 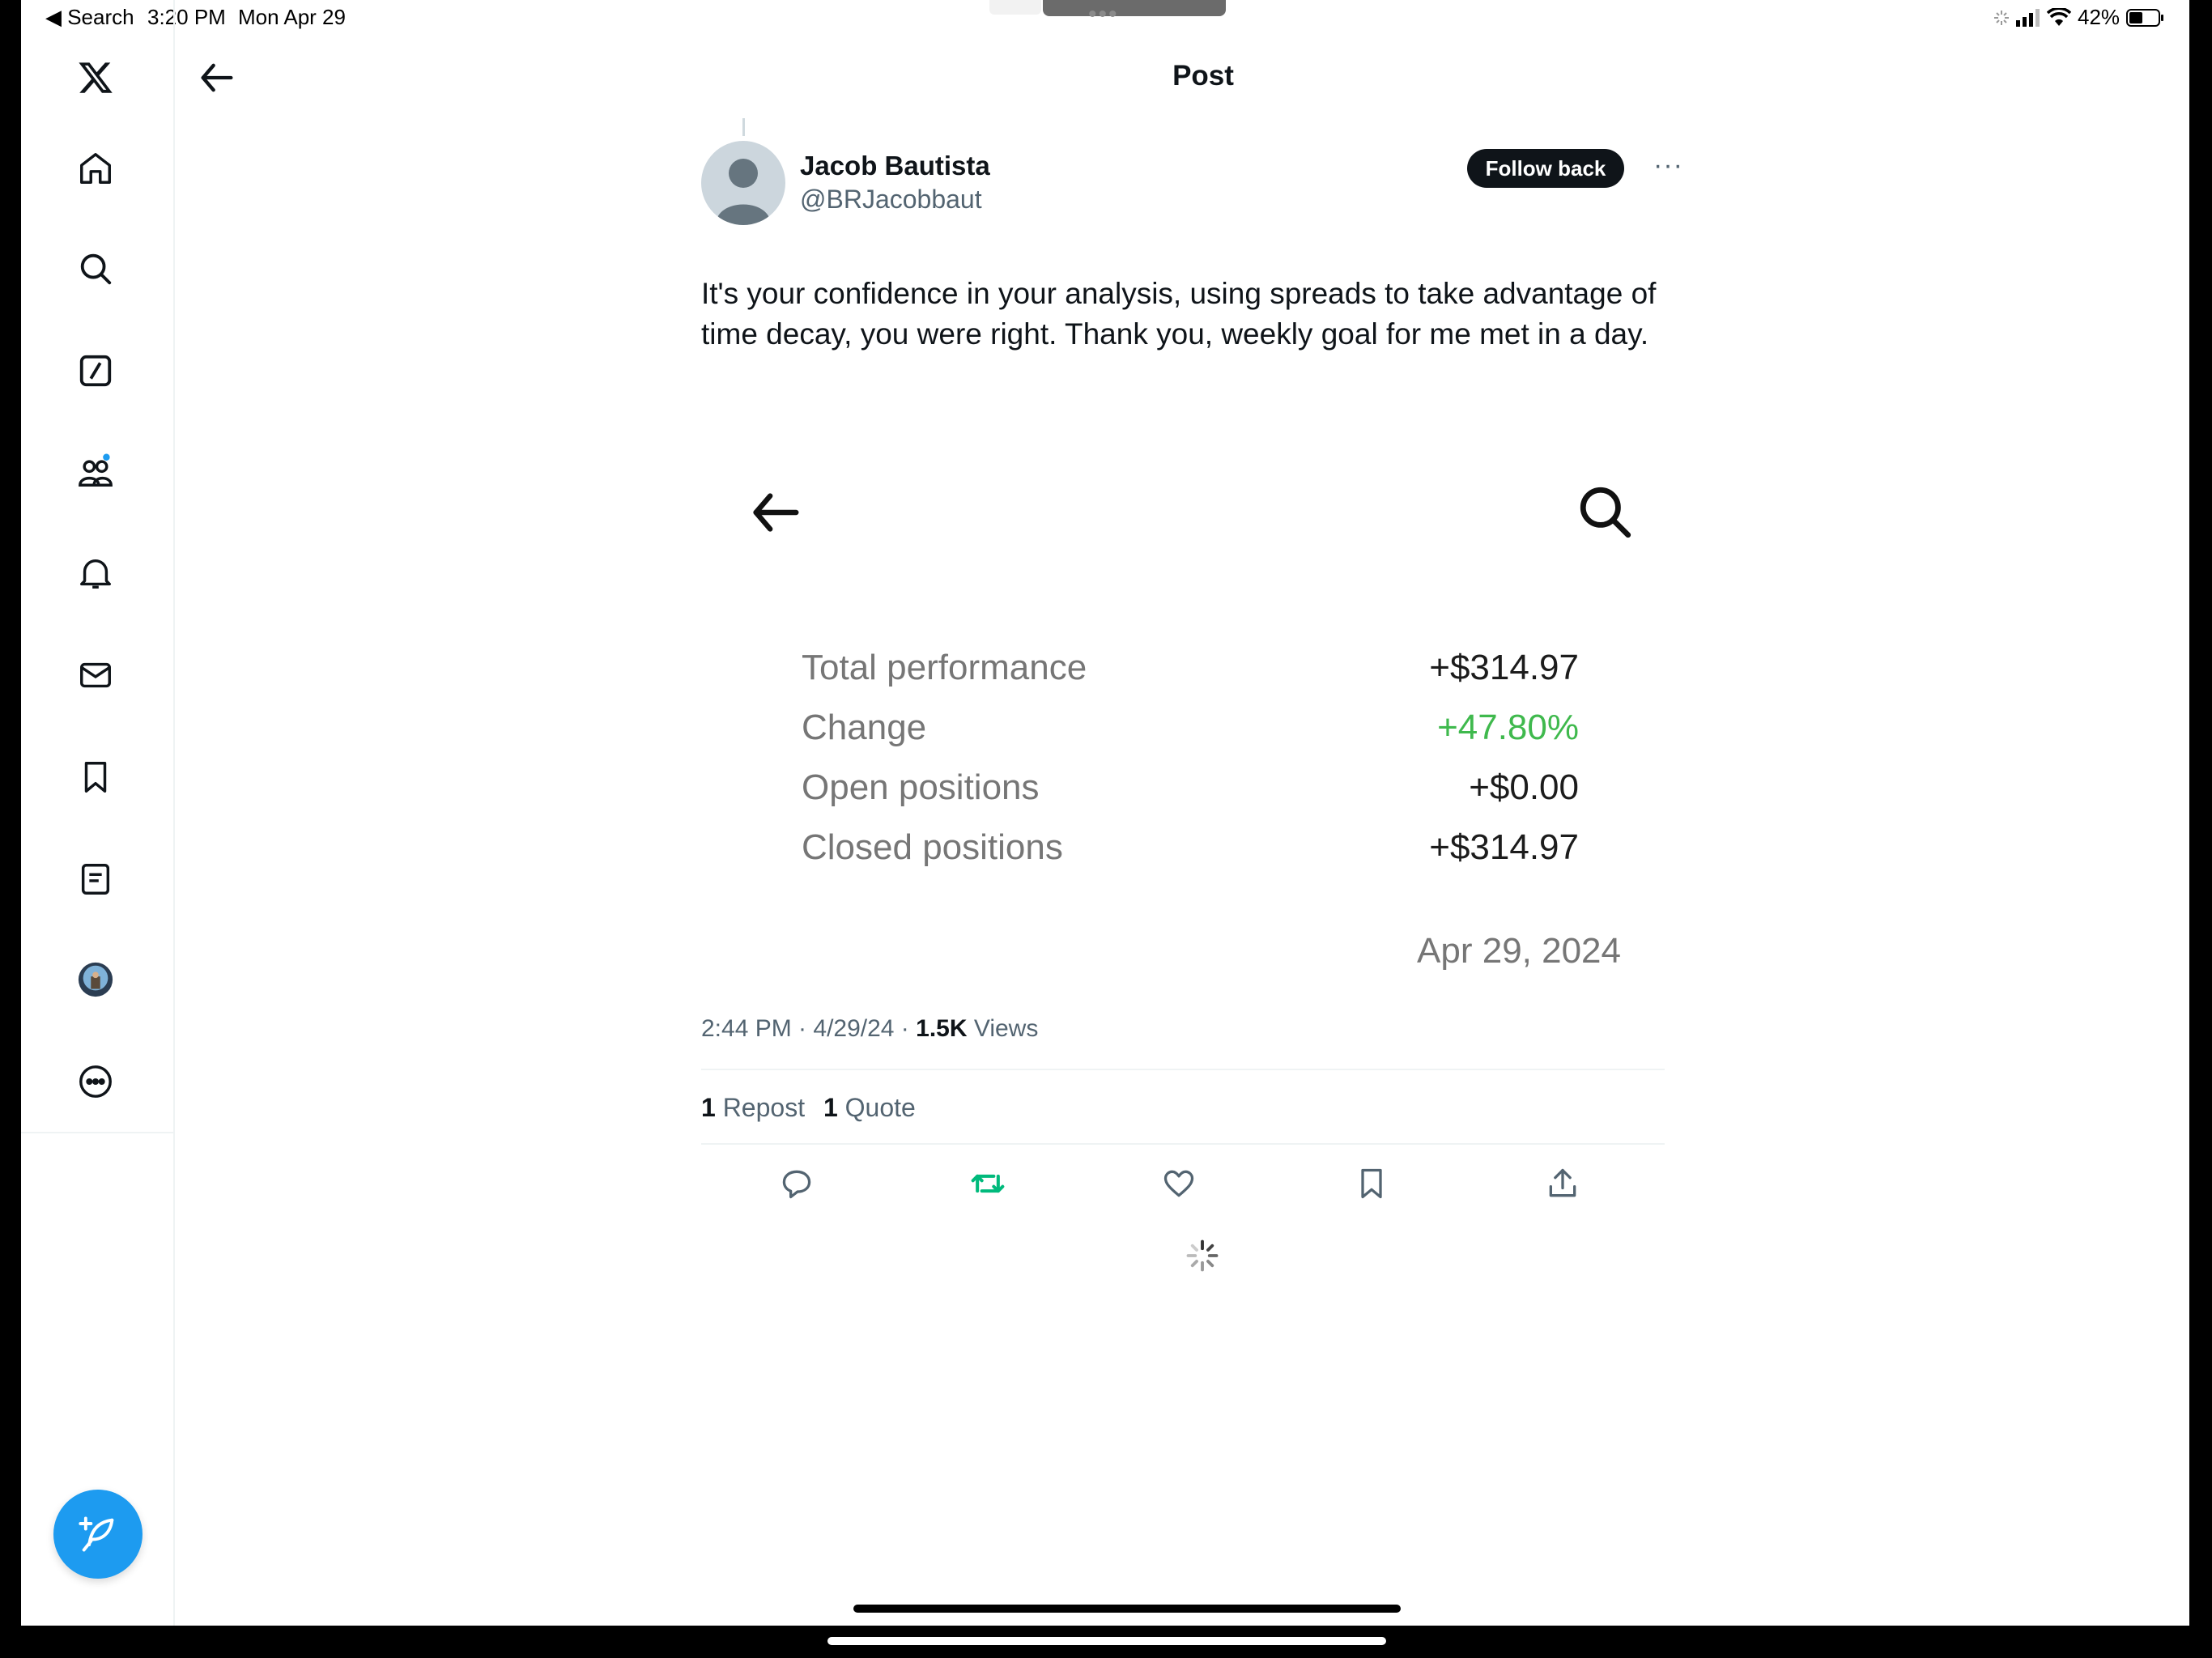 I want to click on page-title: Post, so click(x=1203, y=75).